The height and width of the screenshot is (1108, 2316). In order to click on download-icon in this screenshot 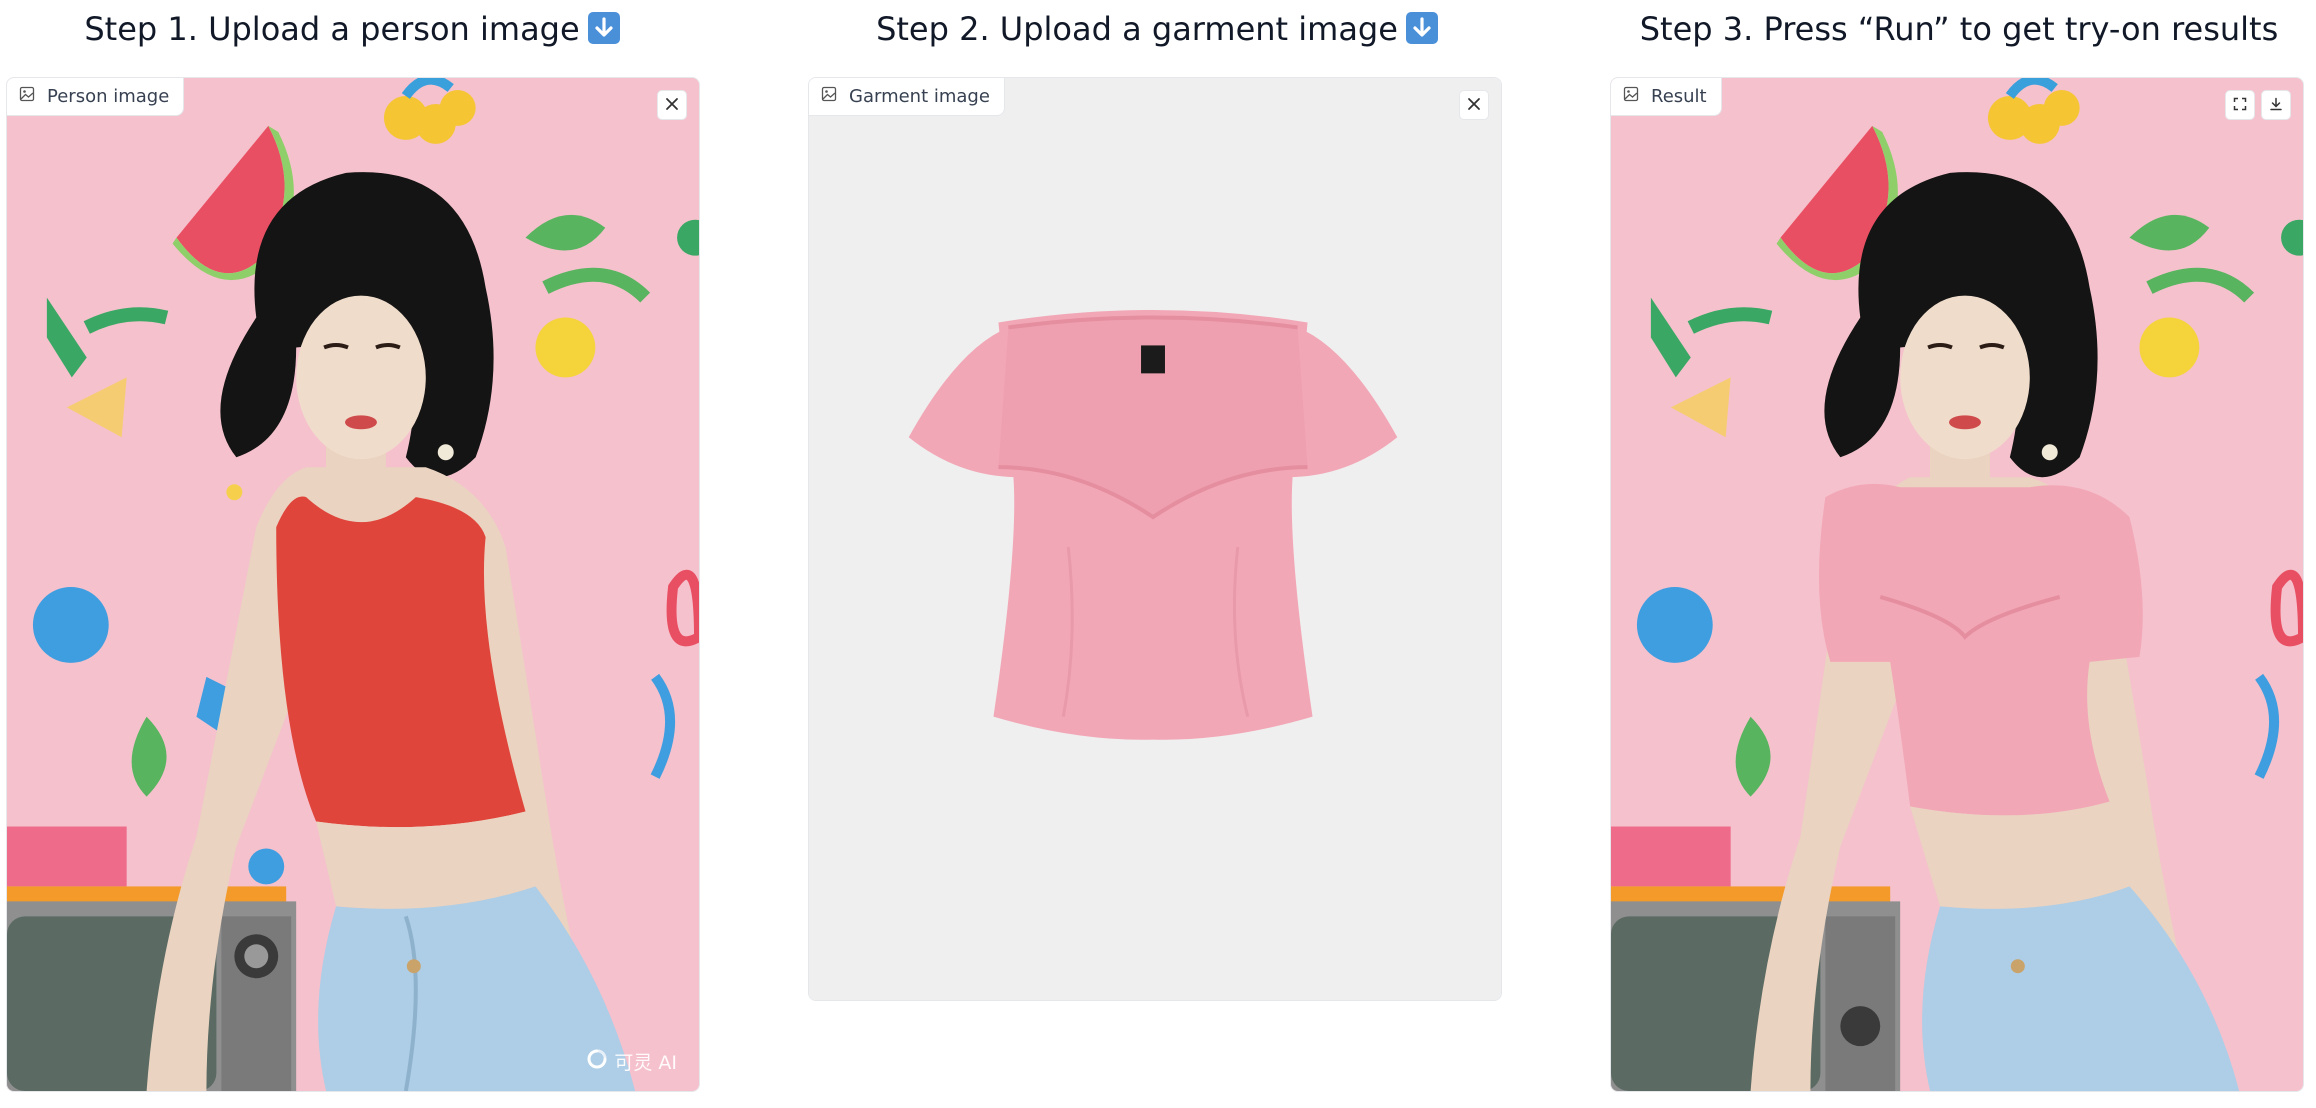, I will do `click(2276, 105)`.